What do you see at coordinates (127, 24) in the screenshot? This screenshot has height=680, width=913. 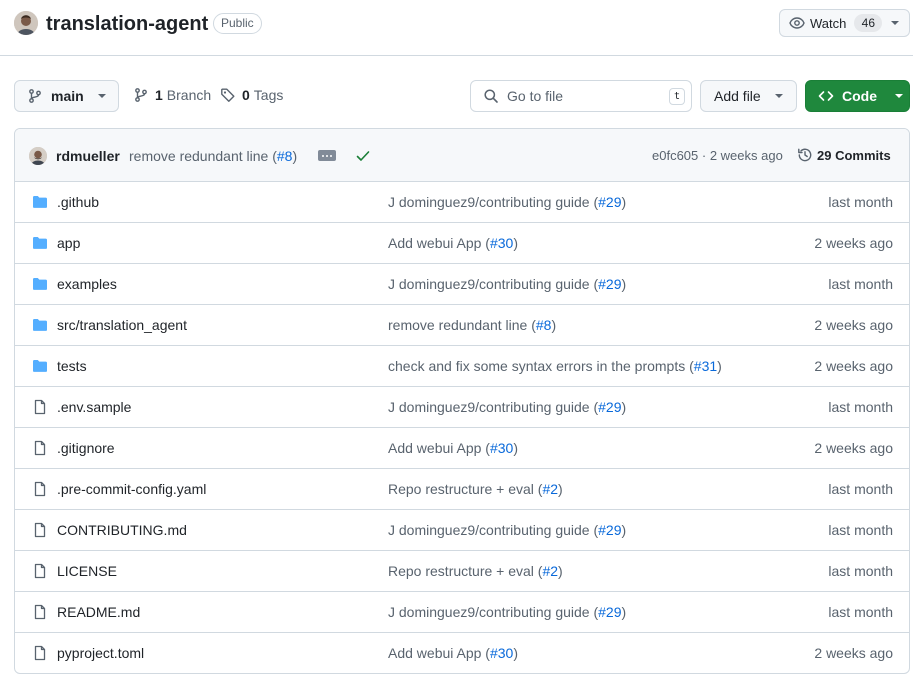 I see `repo-name: translation-agent` at bounding box center [127, 24].